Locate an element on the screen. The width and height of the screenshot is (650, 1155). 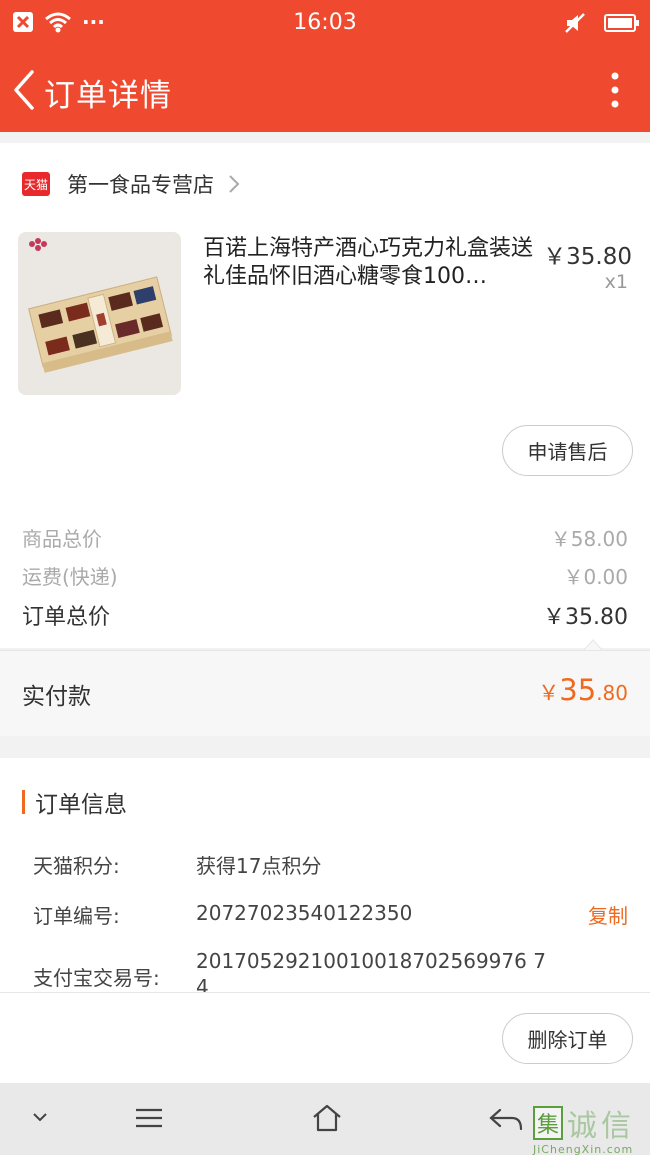
more-options-icon is located at coordinates (615, 90).